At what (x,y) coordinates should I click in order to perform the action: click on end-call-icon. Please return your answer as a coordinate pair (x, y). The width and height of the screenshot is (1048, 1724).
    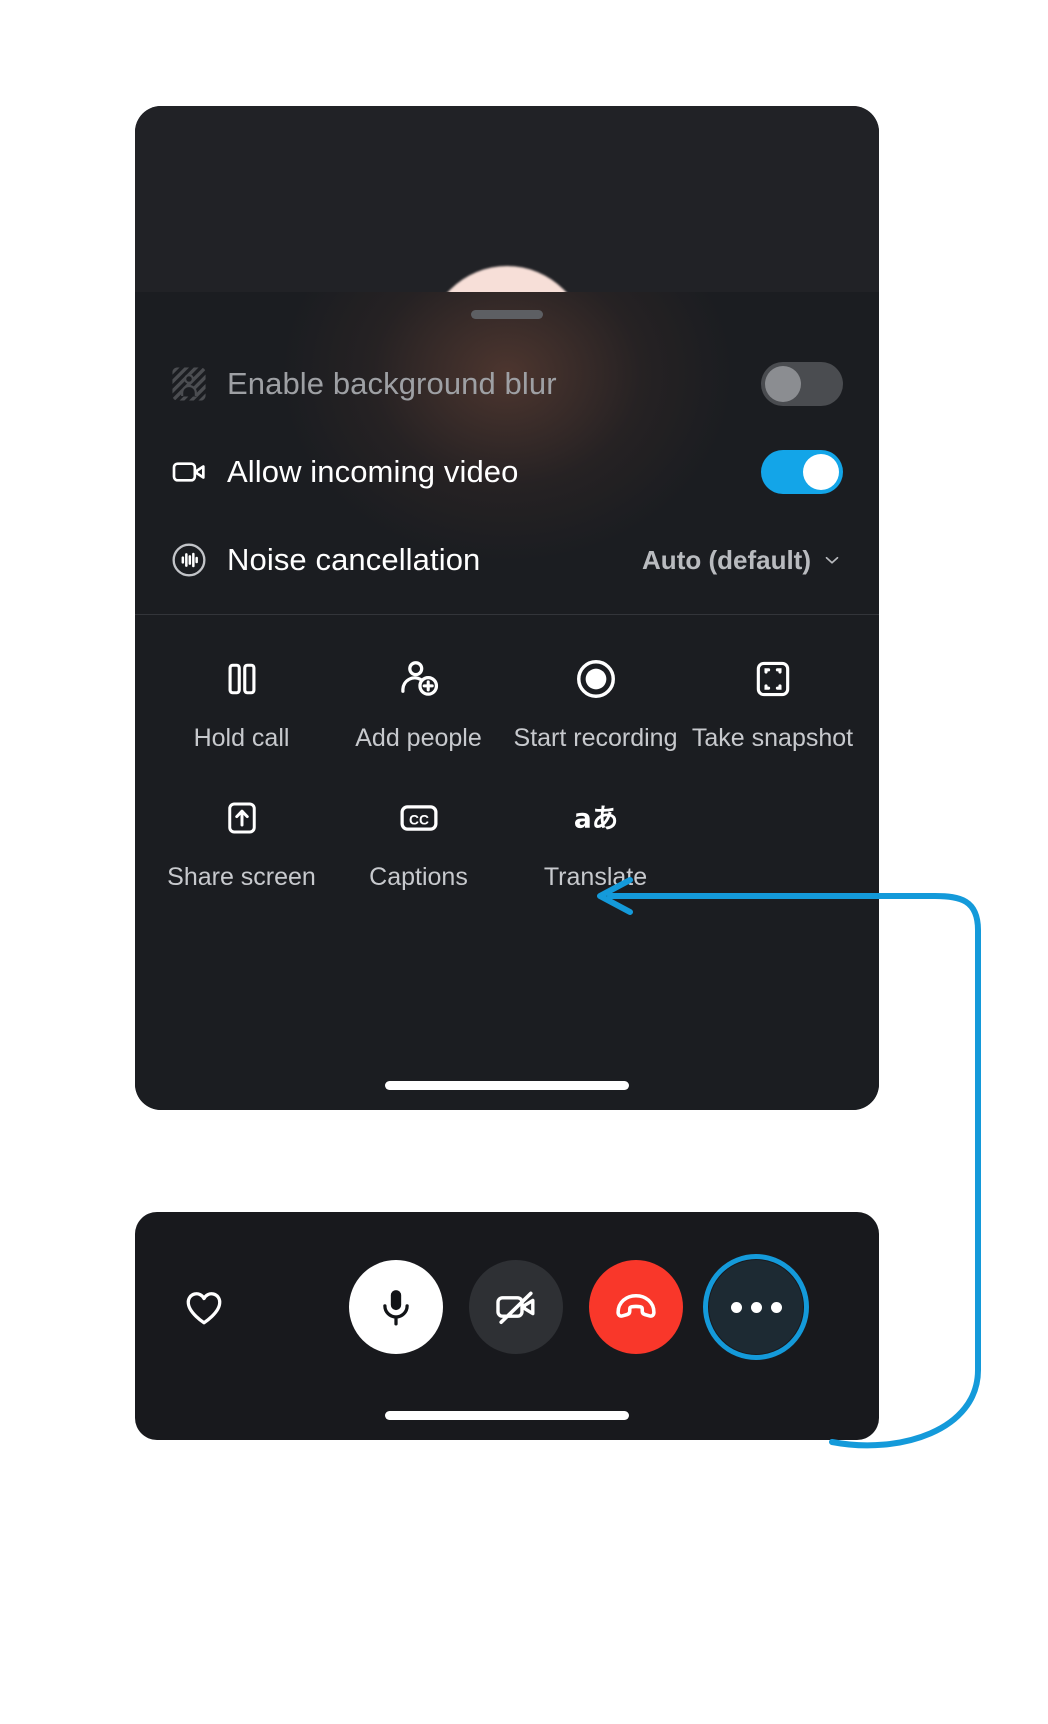
    Looking at the image, I should click on (636, 1305).